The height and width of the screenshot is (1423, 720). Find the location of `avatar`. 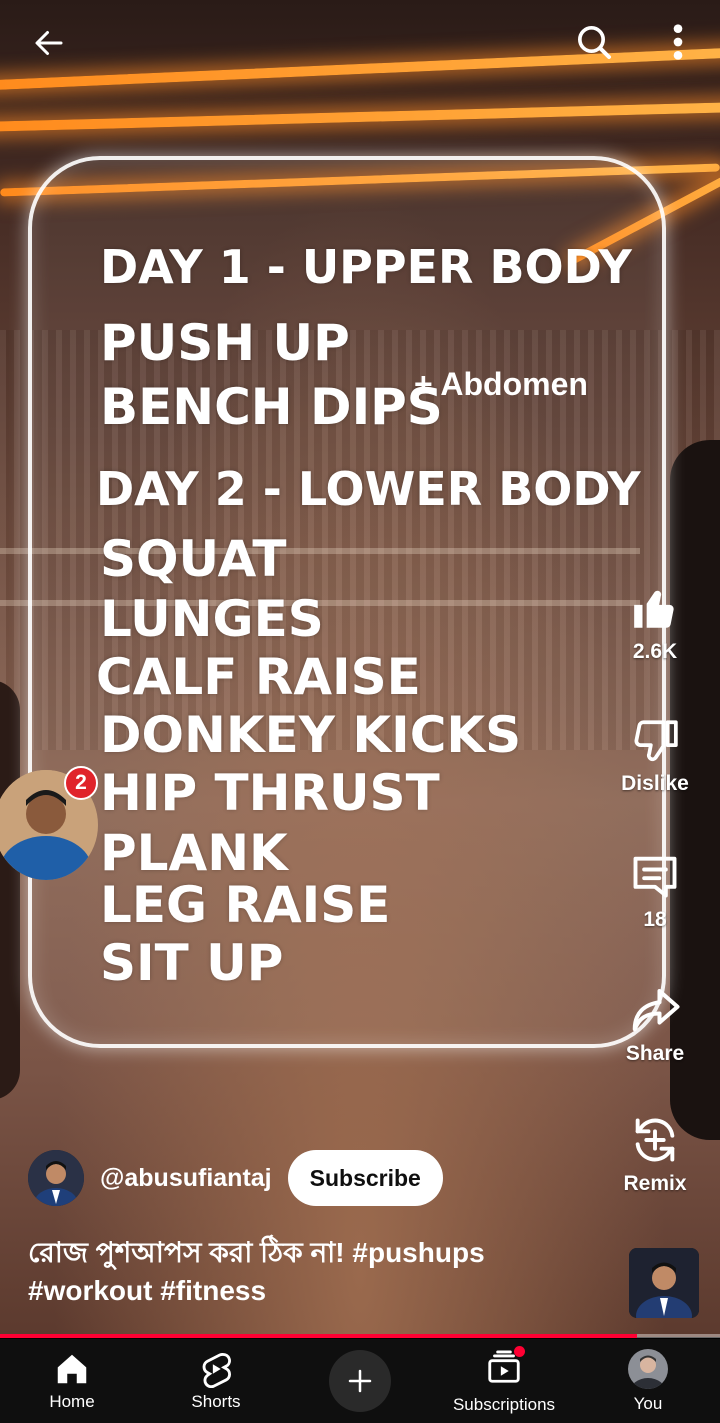

avatar is located at coordinates (648, 1369).